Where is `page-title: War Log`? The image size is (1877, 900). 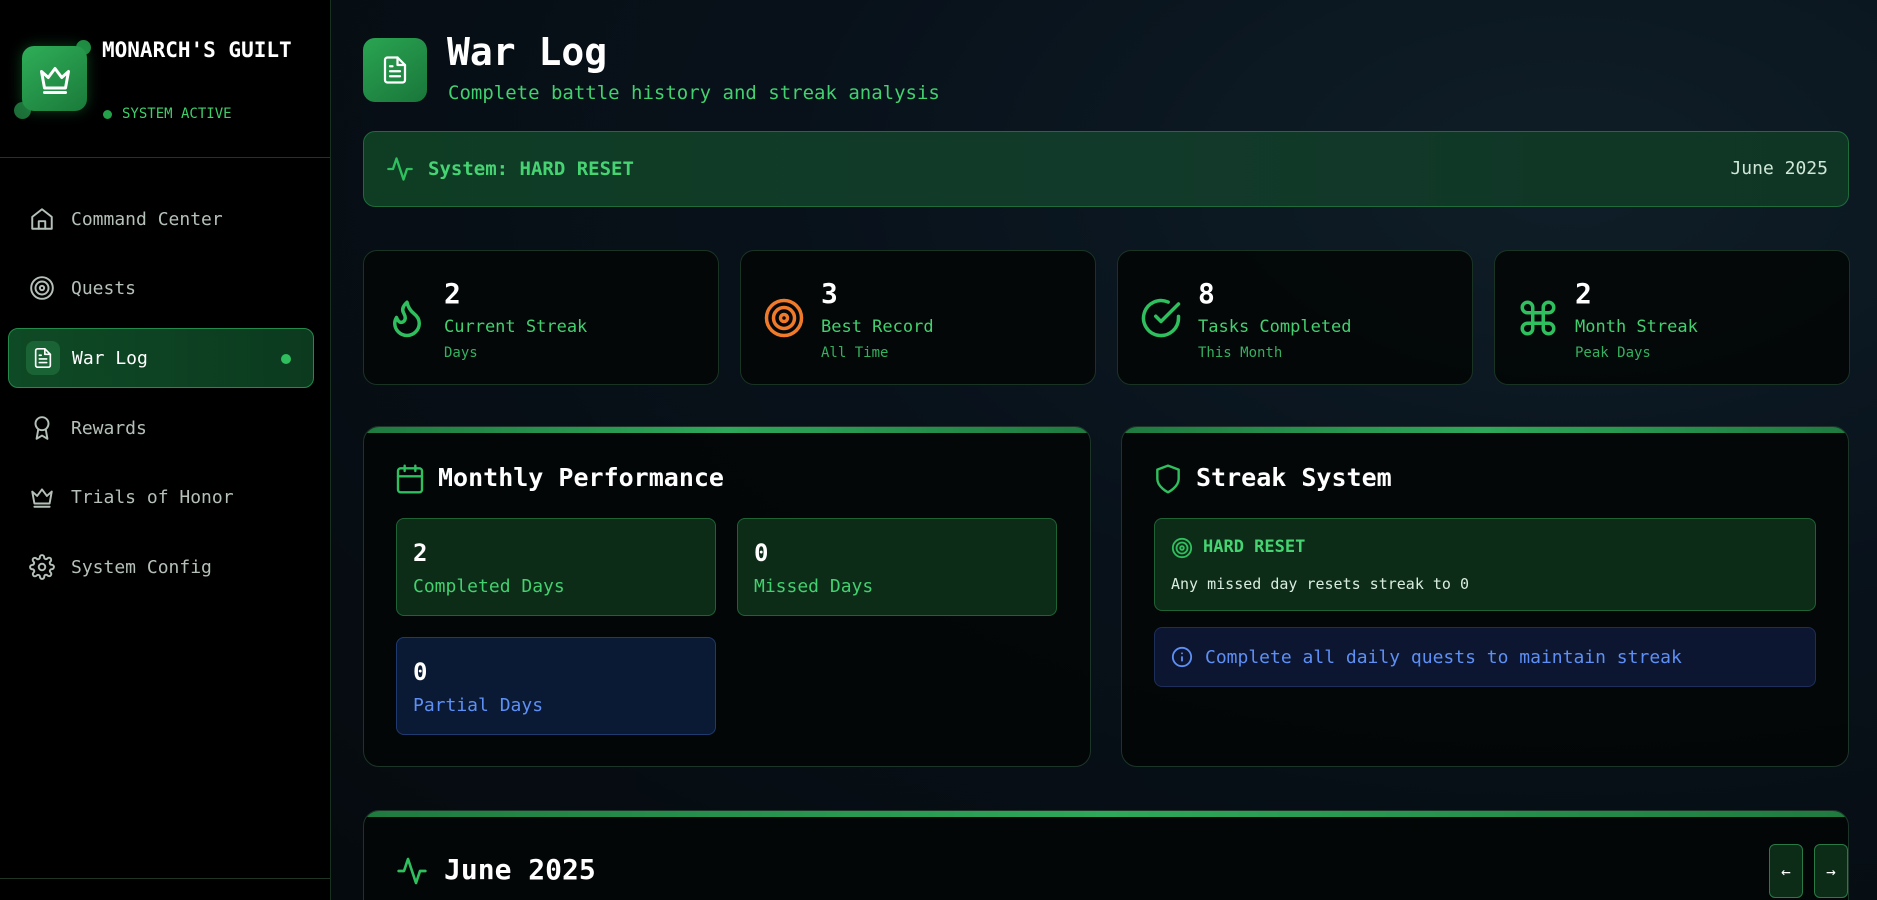
page-title: War Log is located at coordinates (527, 52).